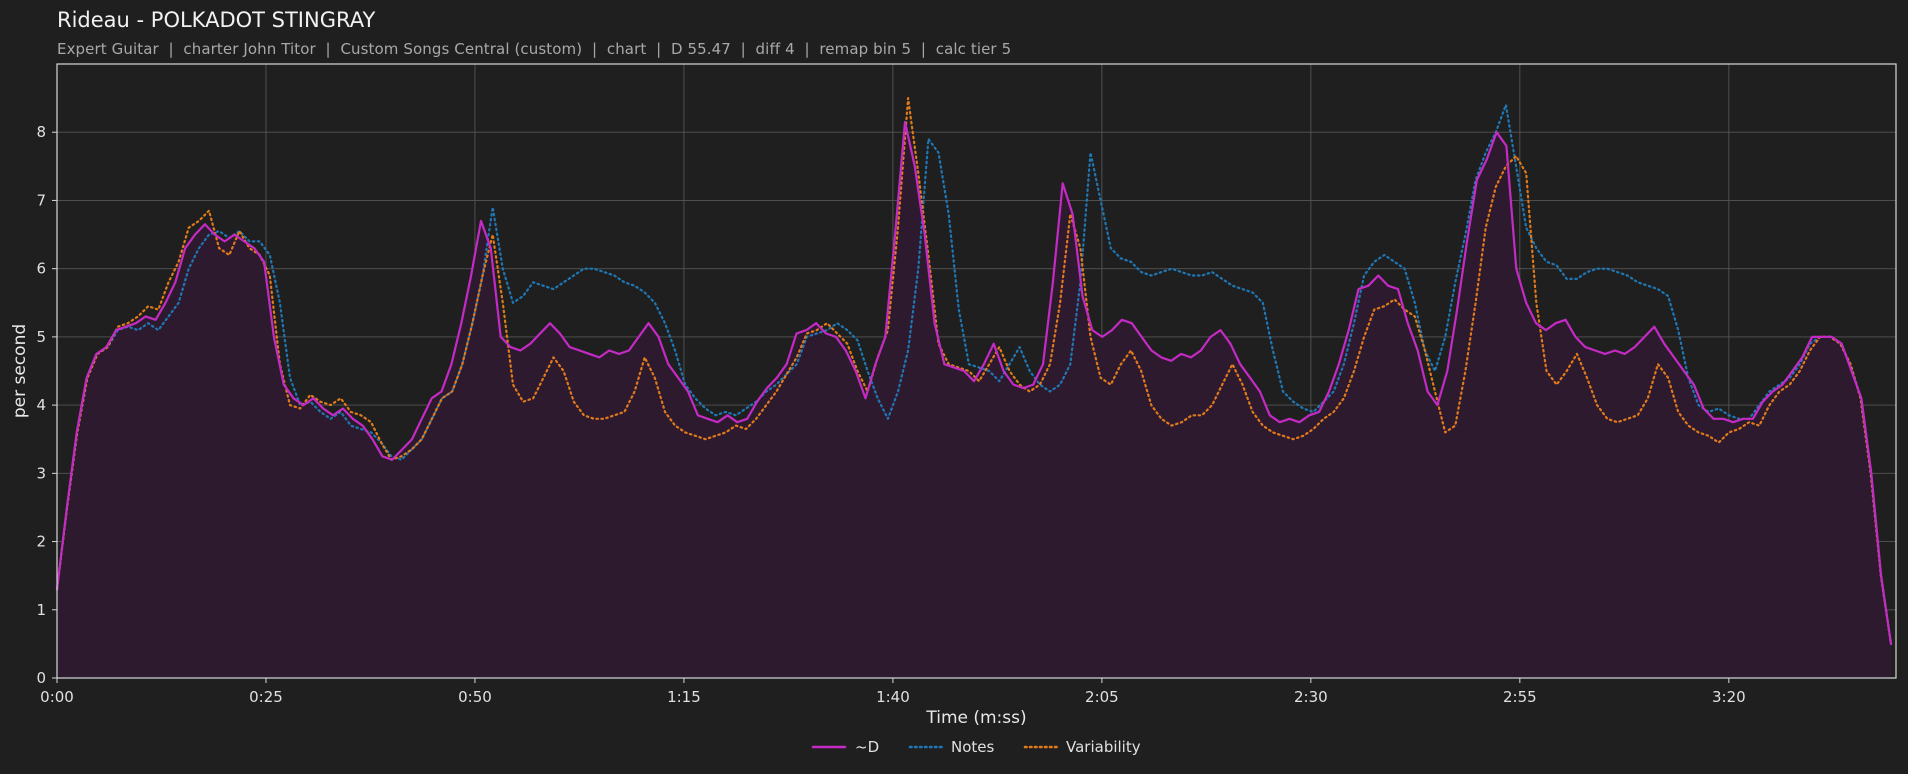 The image size is (1908, 774). I want to click on y-tick-label: 5, so click(41, 337).